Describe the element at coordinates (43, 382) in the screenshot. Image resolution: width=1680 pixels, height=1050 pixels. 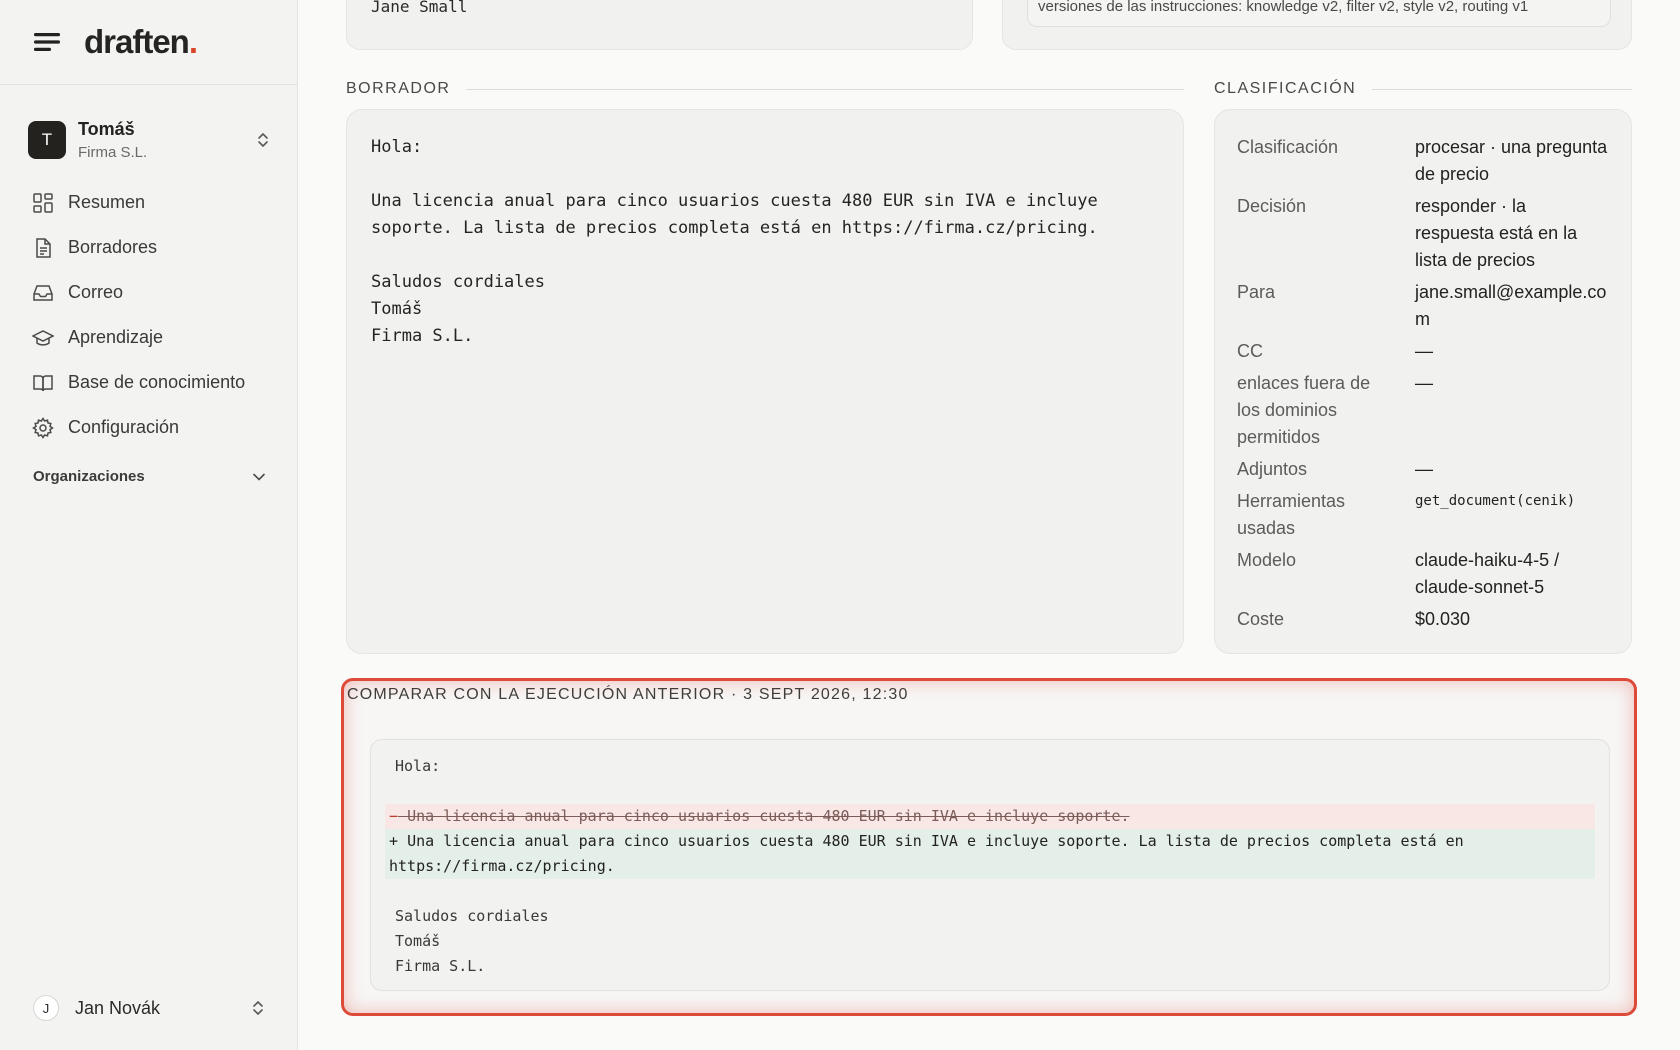
I see `book-icon` at that location.